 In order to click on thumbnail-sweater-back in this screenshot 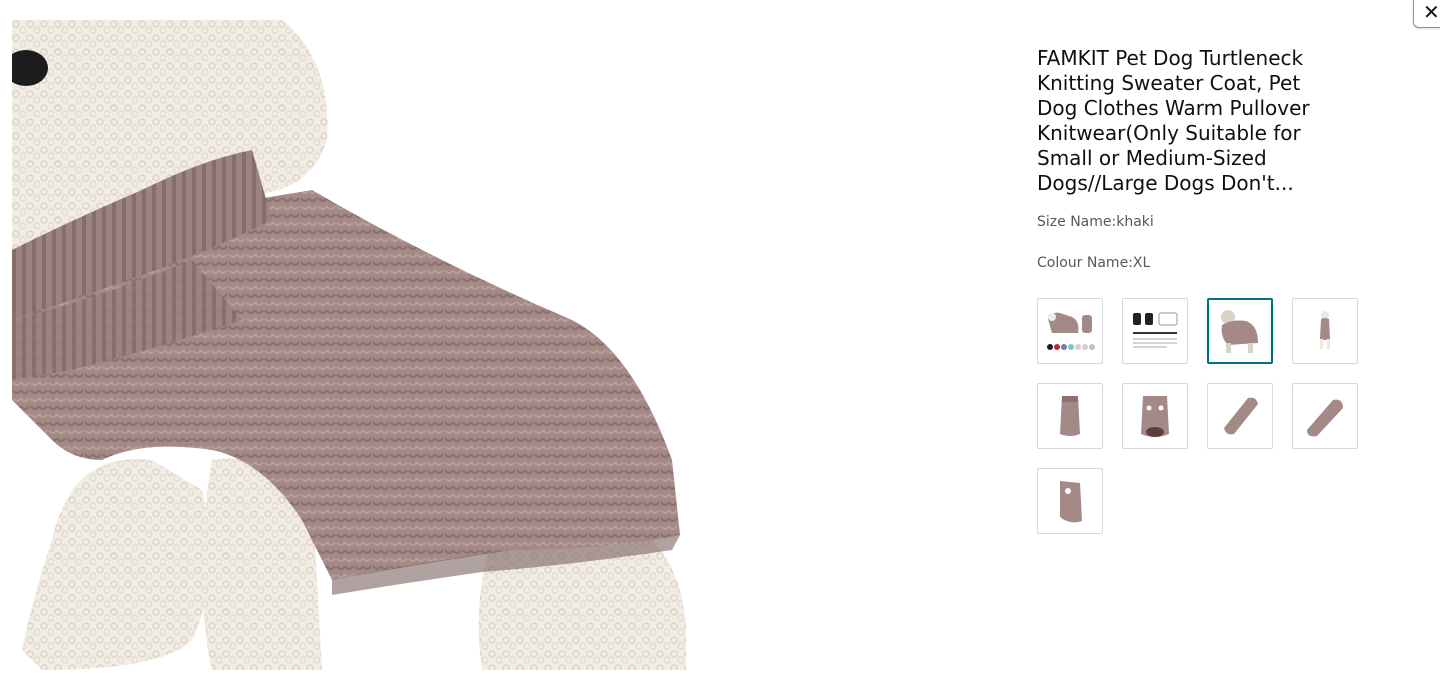, I will do `click(1070, 416)`.